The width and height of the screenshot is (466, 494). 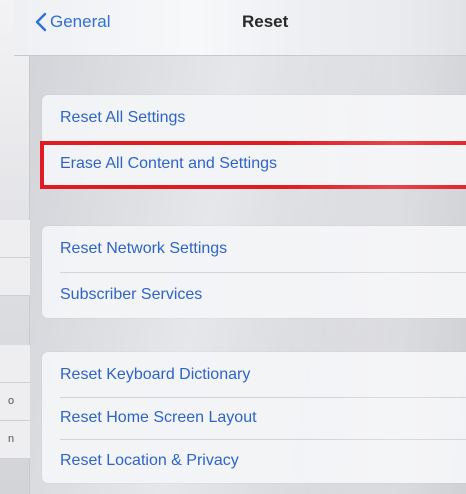 I want to click on master-list-edge: o n, so click(x=15, y=247).